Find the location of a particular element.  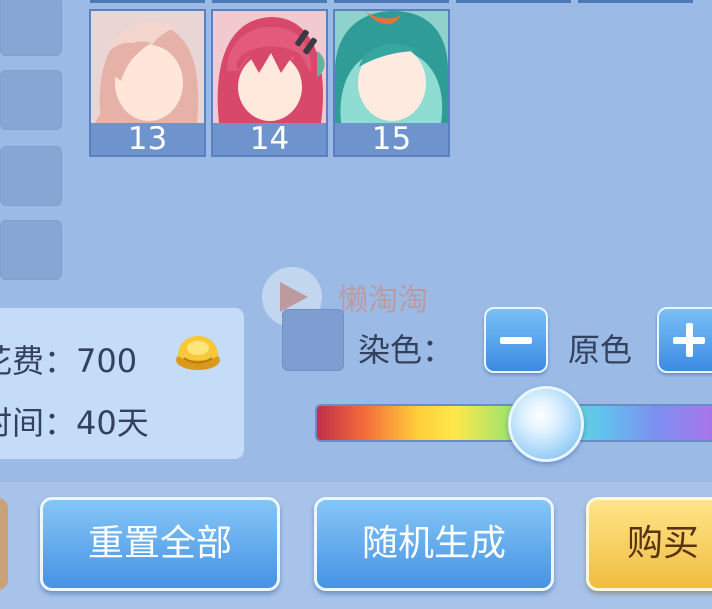

hairstyle-number: 14 is located at coordinates (269, 139).